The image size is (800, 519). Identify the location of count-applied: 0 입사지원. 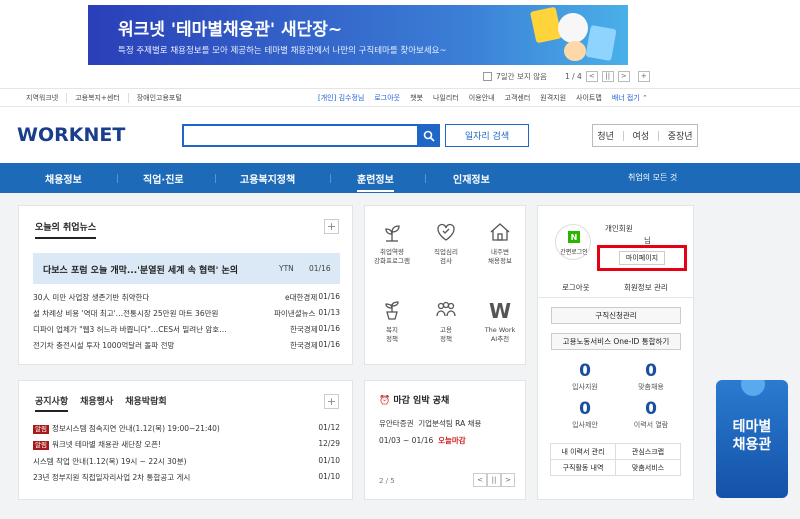
(585, 377).